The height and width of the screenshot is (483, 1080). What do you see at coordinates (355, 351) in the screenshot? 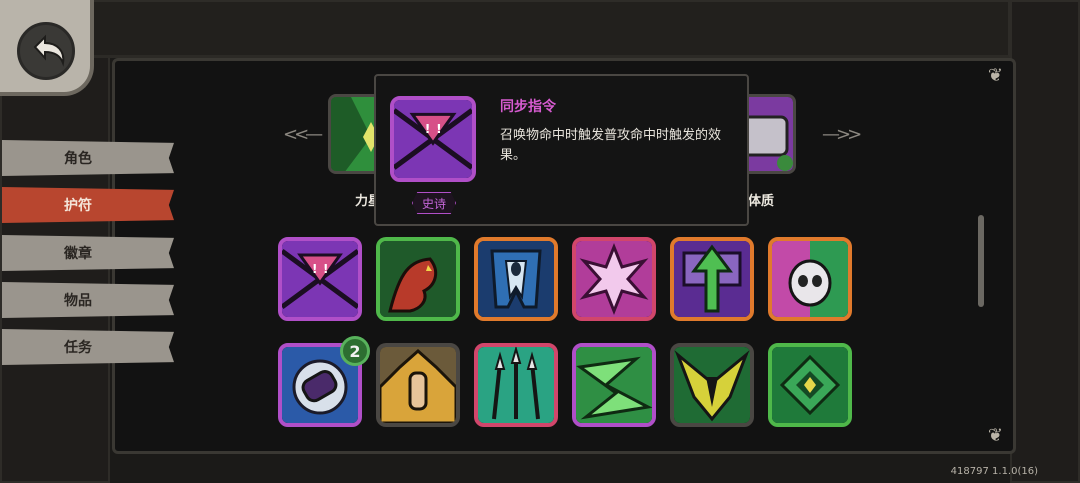
I see `count-badge: 2` at bounding box center [355, 351].